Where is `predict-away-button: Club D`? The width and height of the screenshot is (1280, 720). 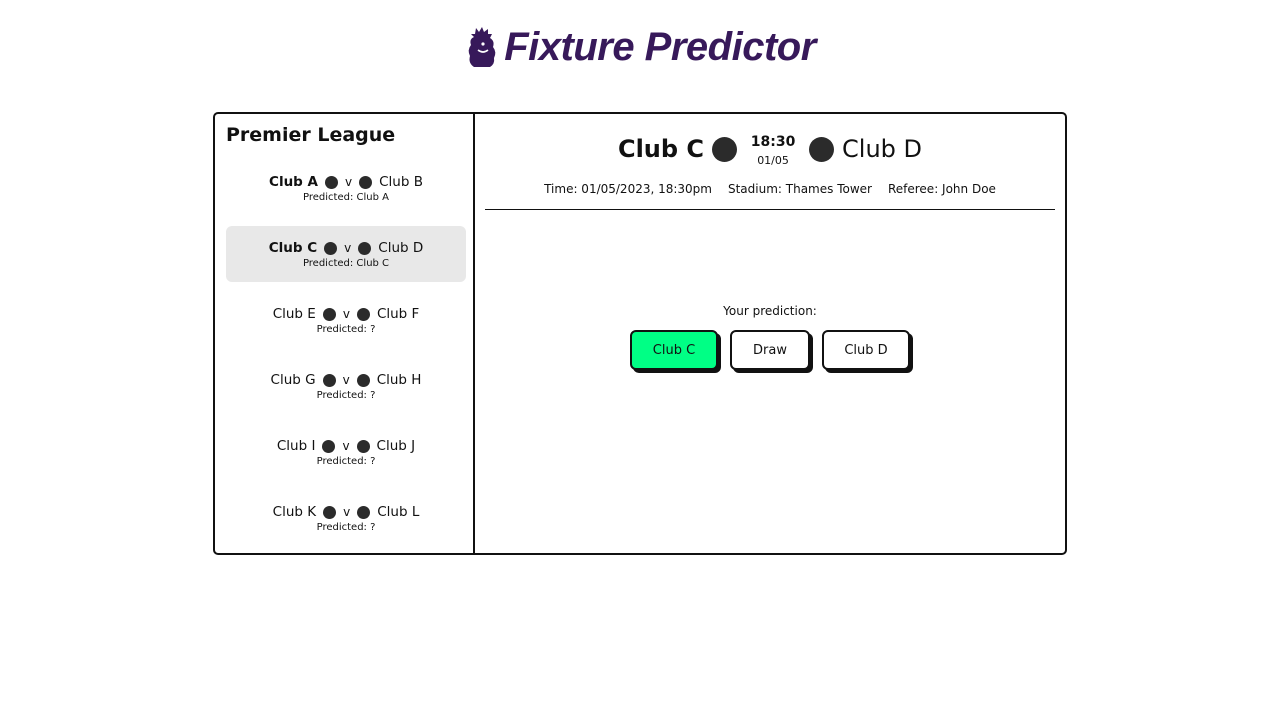
predict-away-button: Club D is located at coordinates (866, 350).